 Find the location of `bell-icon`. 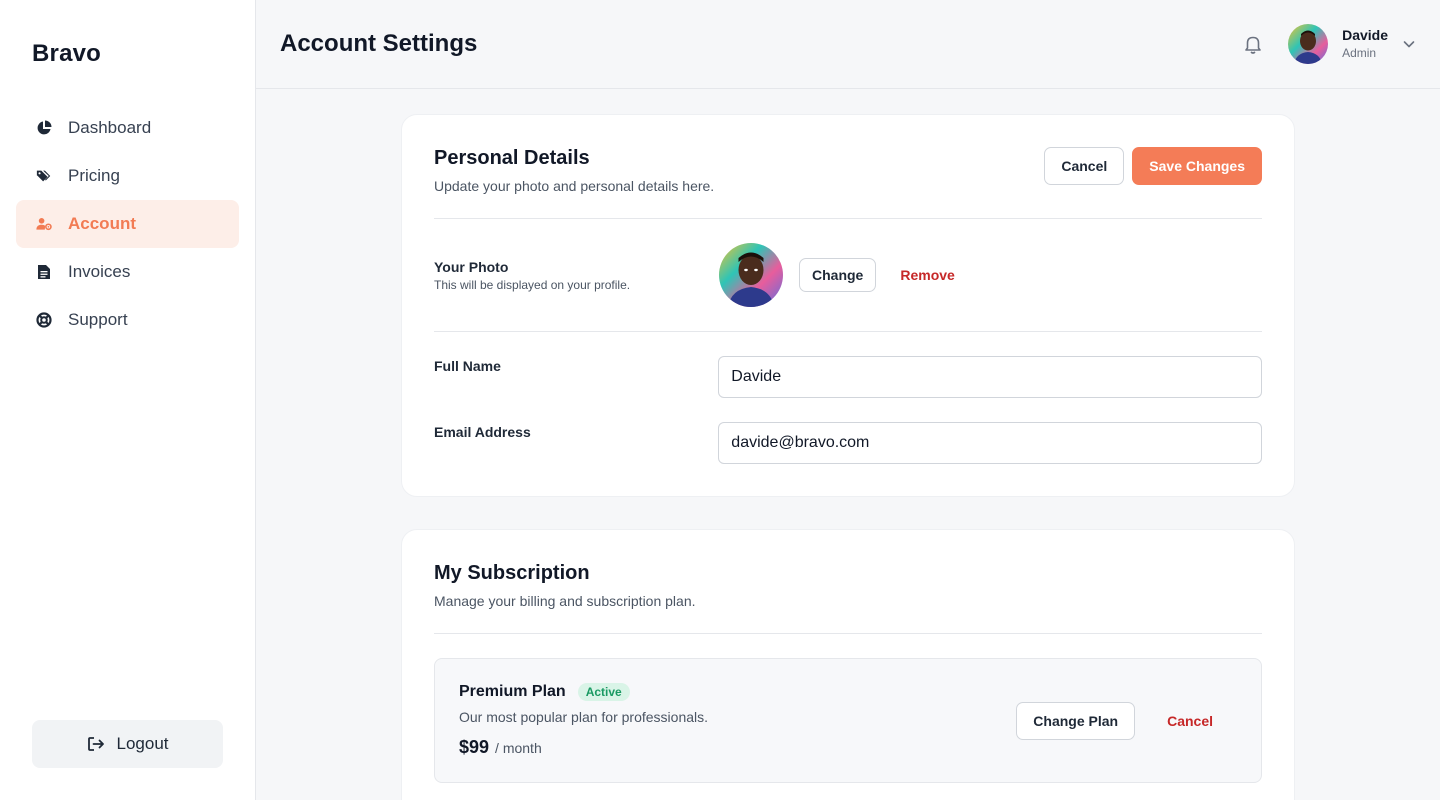

bell-icon is located at coordinates (1253, 44).